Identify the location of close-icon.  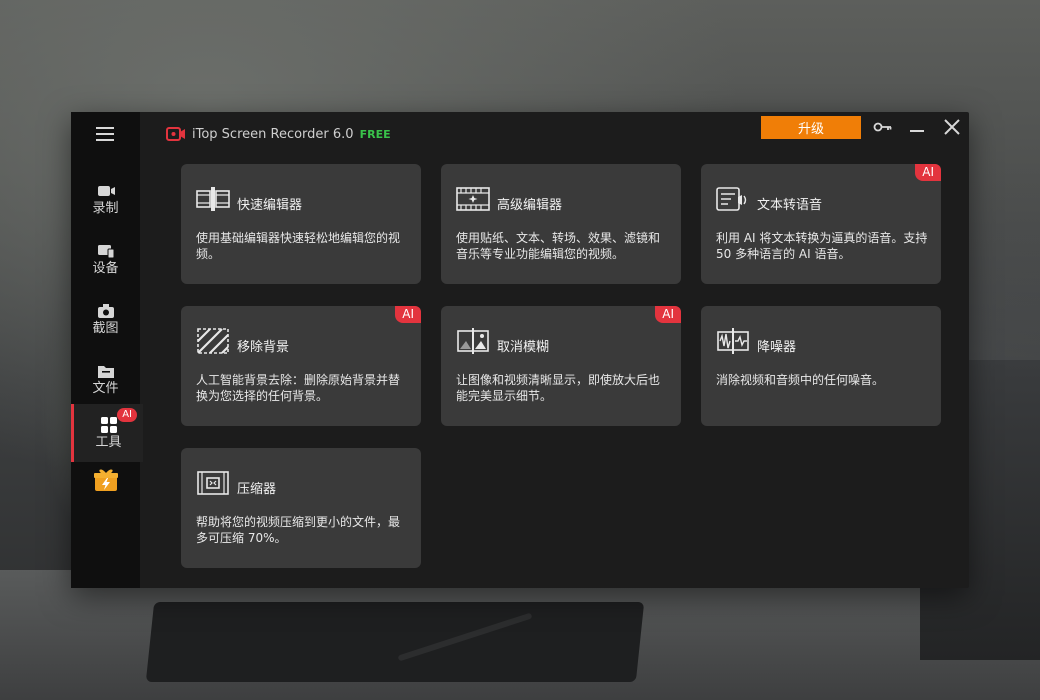
(952, 127).